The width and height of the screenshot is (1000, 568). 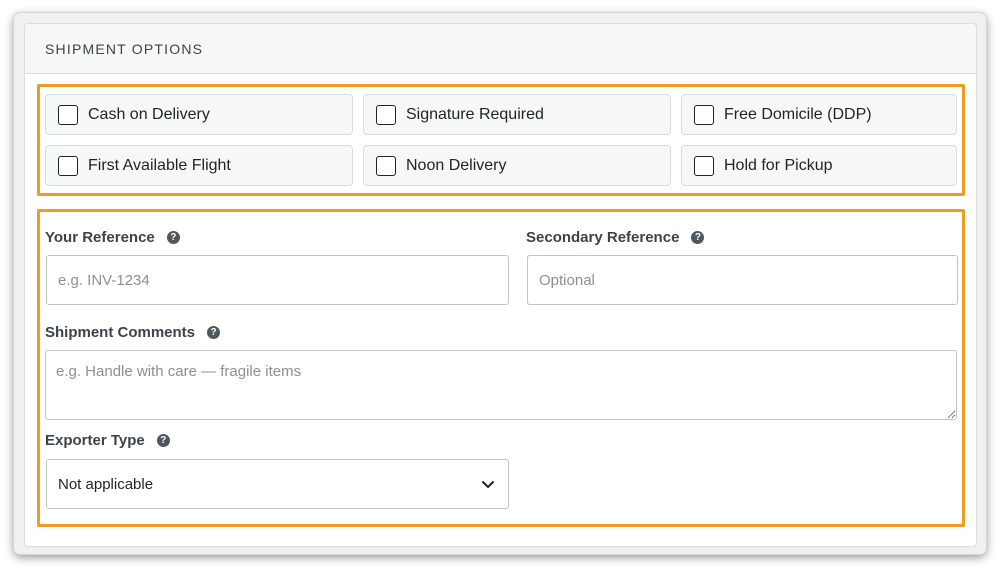 I want to click on secondary-reference-input, so click(x=742, y=280).